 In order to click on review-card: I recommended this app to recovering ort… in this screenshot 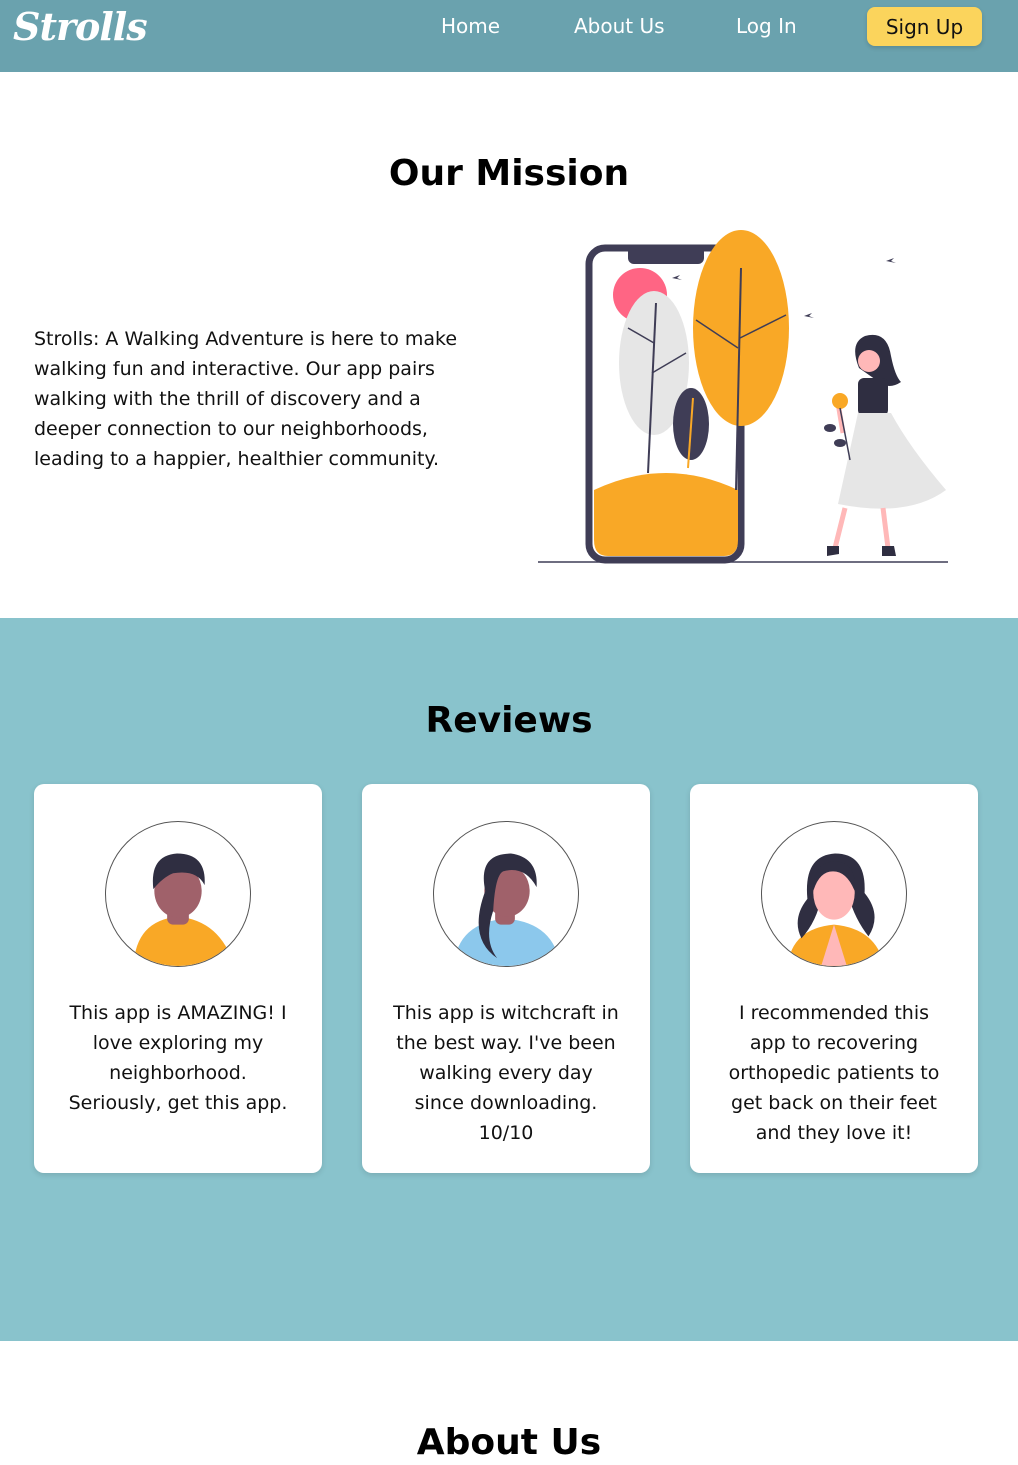, I will do `click(834, 978)`.